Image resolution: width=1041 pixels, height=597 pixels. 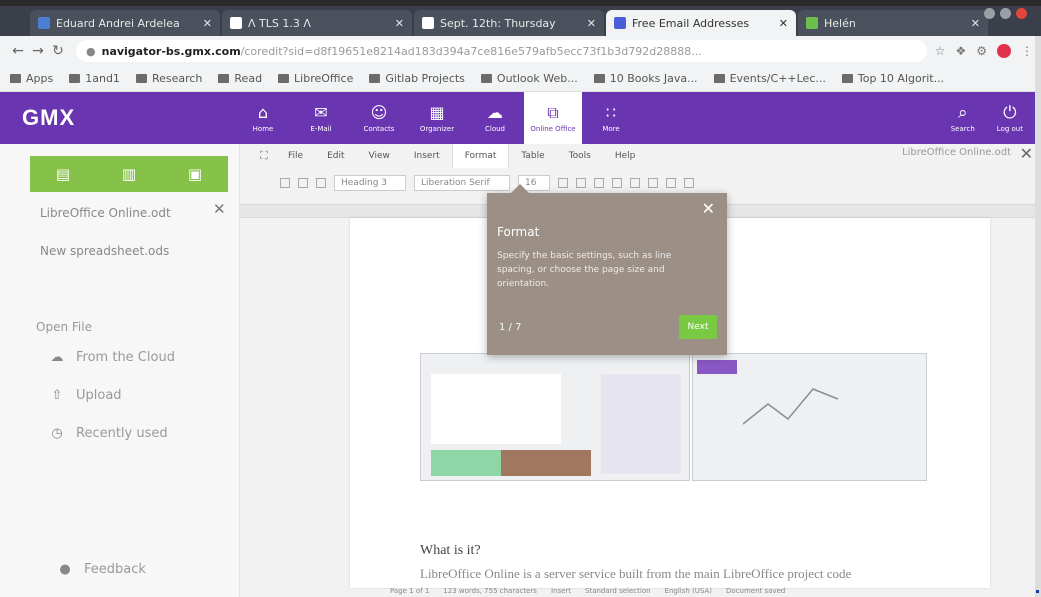 What do you see at coordinates (599, 183) in the screenshot?
I see `underline-icon` at bounding box center [599, 183].